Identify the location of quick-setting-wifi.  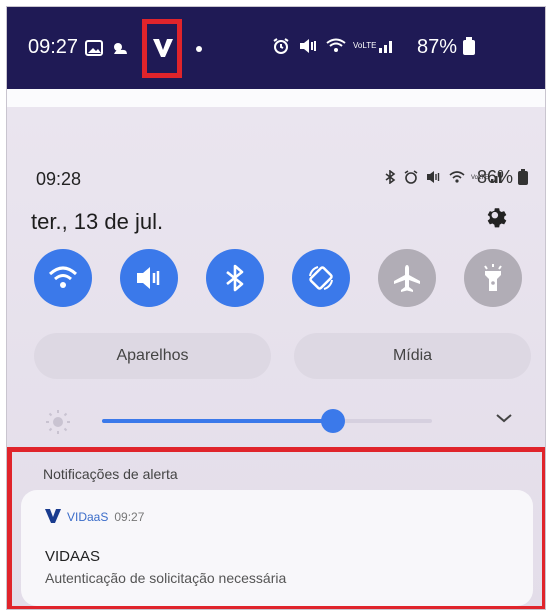
(63, 278).